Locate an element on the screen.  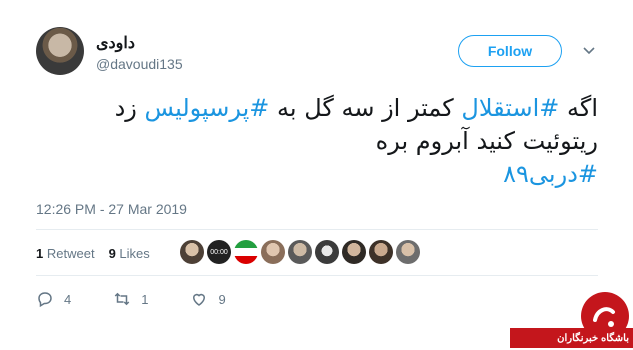
likers-avatars: 00:00 is located at coordinates (300, 252).